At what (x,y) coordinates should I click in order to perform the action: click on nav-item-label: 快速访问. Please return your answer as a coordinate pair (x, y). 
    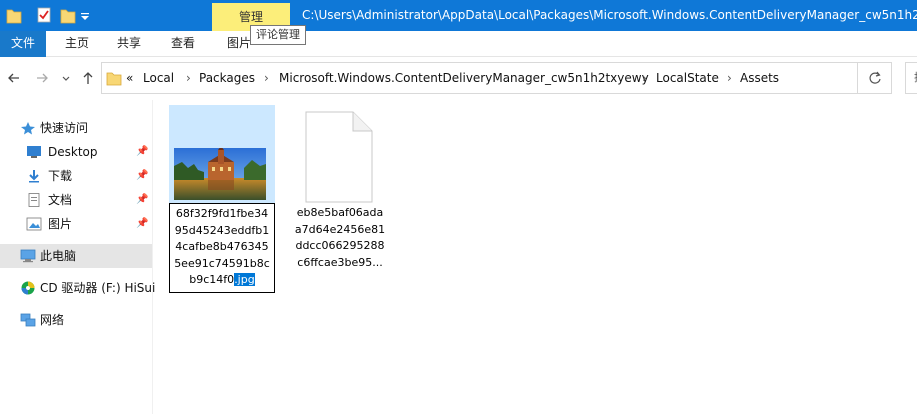
    Looking at the image, I should click on (64, 128).